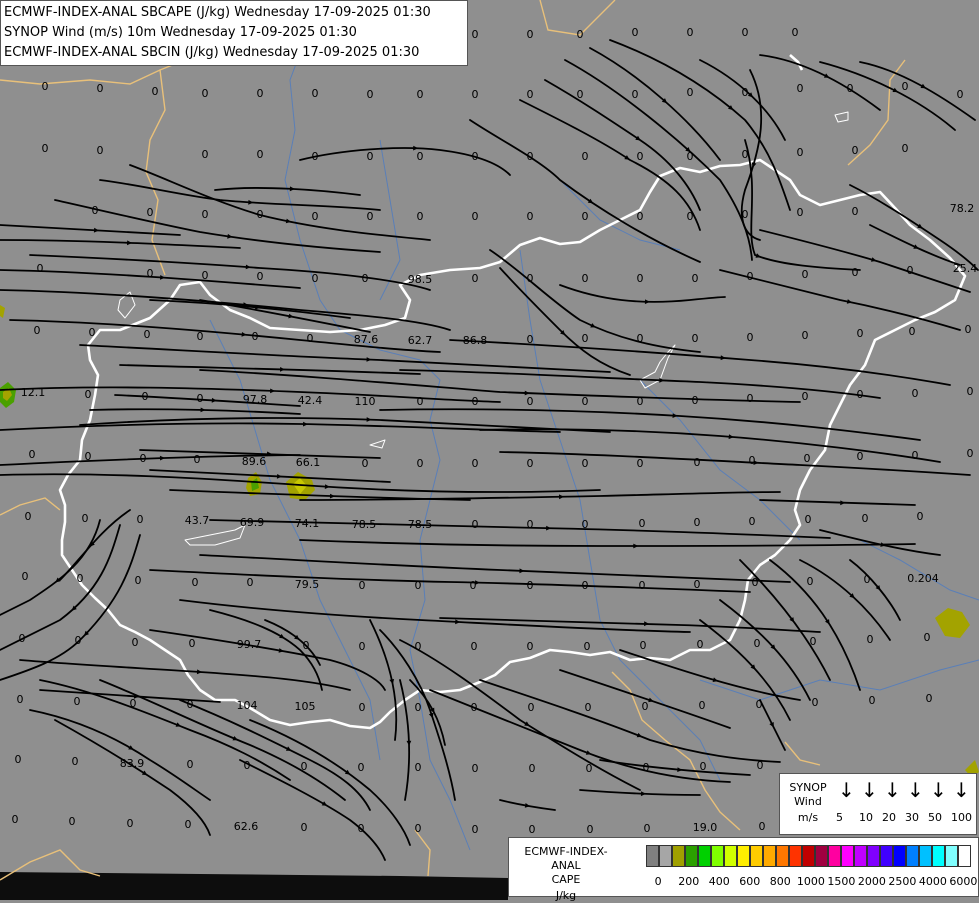 The width and height of the screenshot is (979, 903). I want to click on value-label-36: 0, so click(640, 156).